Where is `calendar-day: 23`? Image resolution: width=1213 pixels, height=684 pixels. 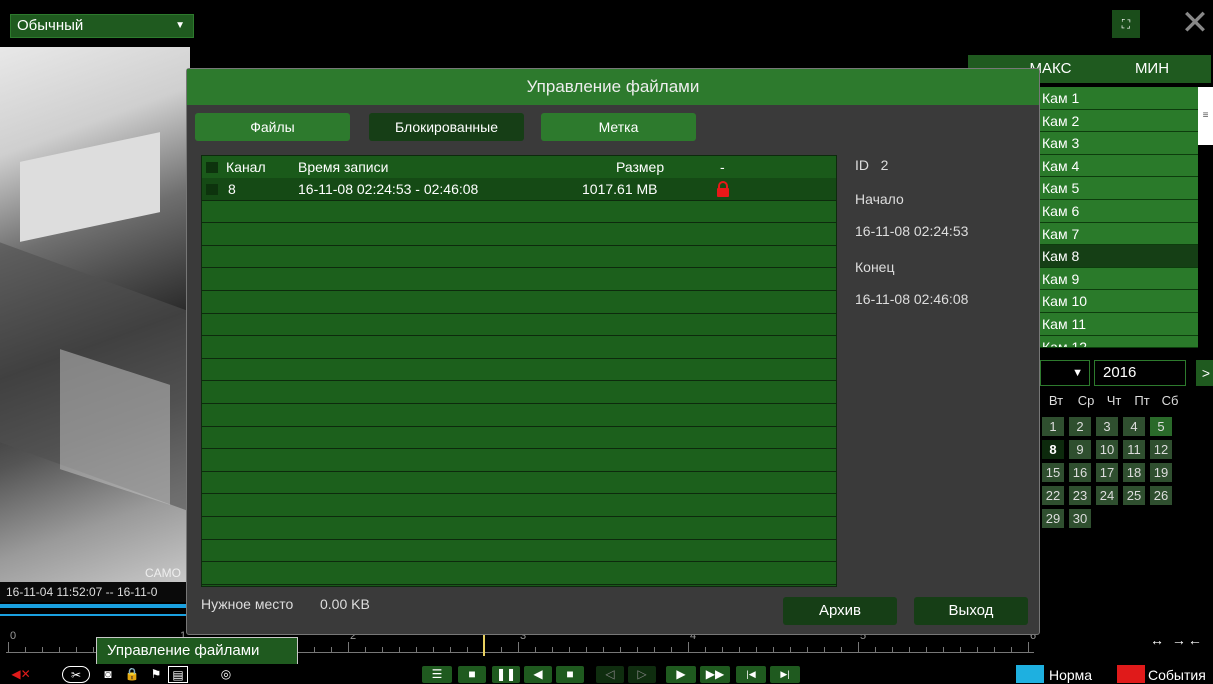 calendar-day: 23 is located at coordinates (1080, 495).